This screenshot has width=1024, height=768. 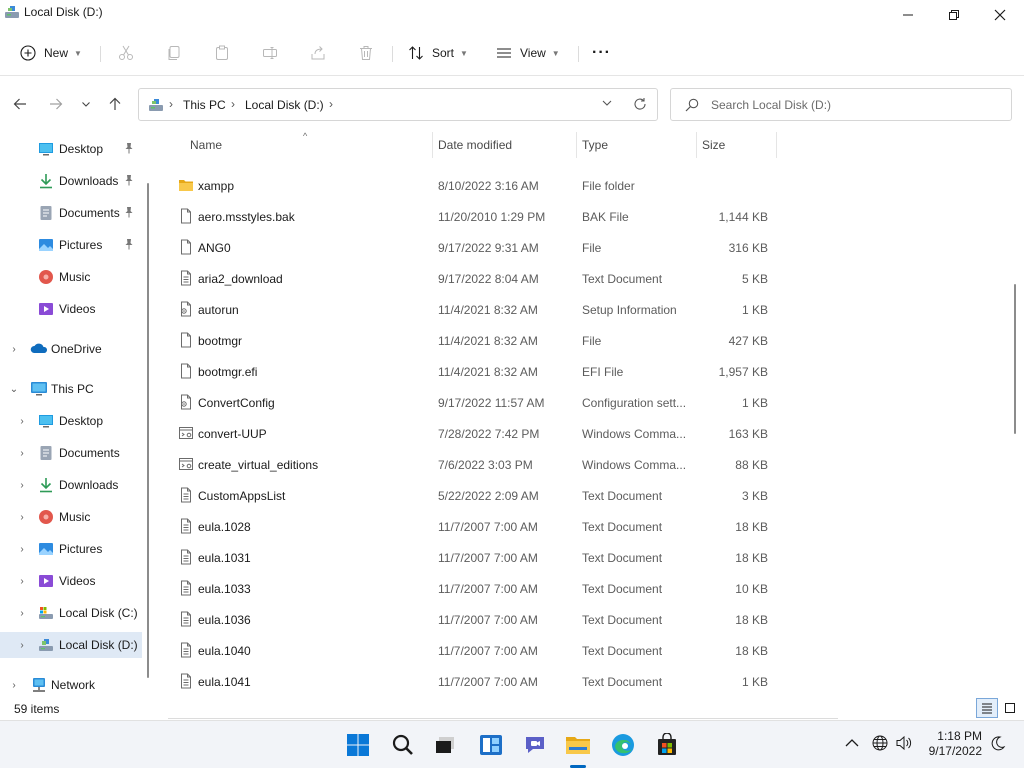 What do you see at coordinates (51, 53) in the screenshot?
I see `new-button: New ▼` at bounding box center [51, 53].